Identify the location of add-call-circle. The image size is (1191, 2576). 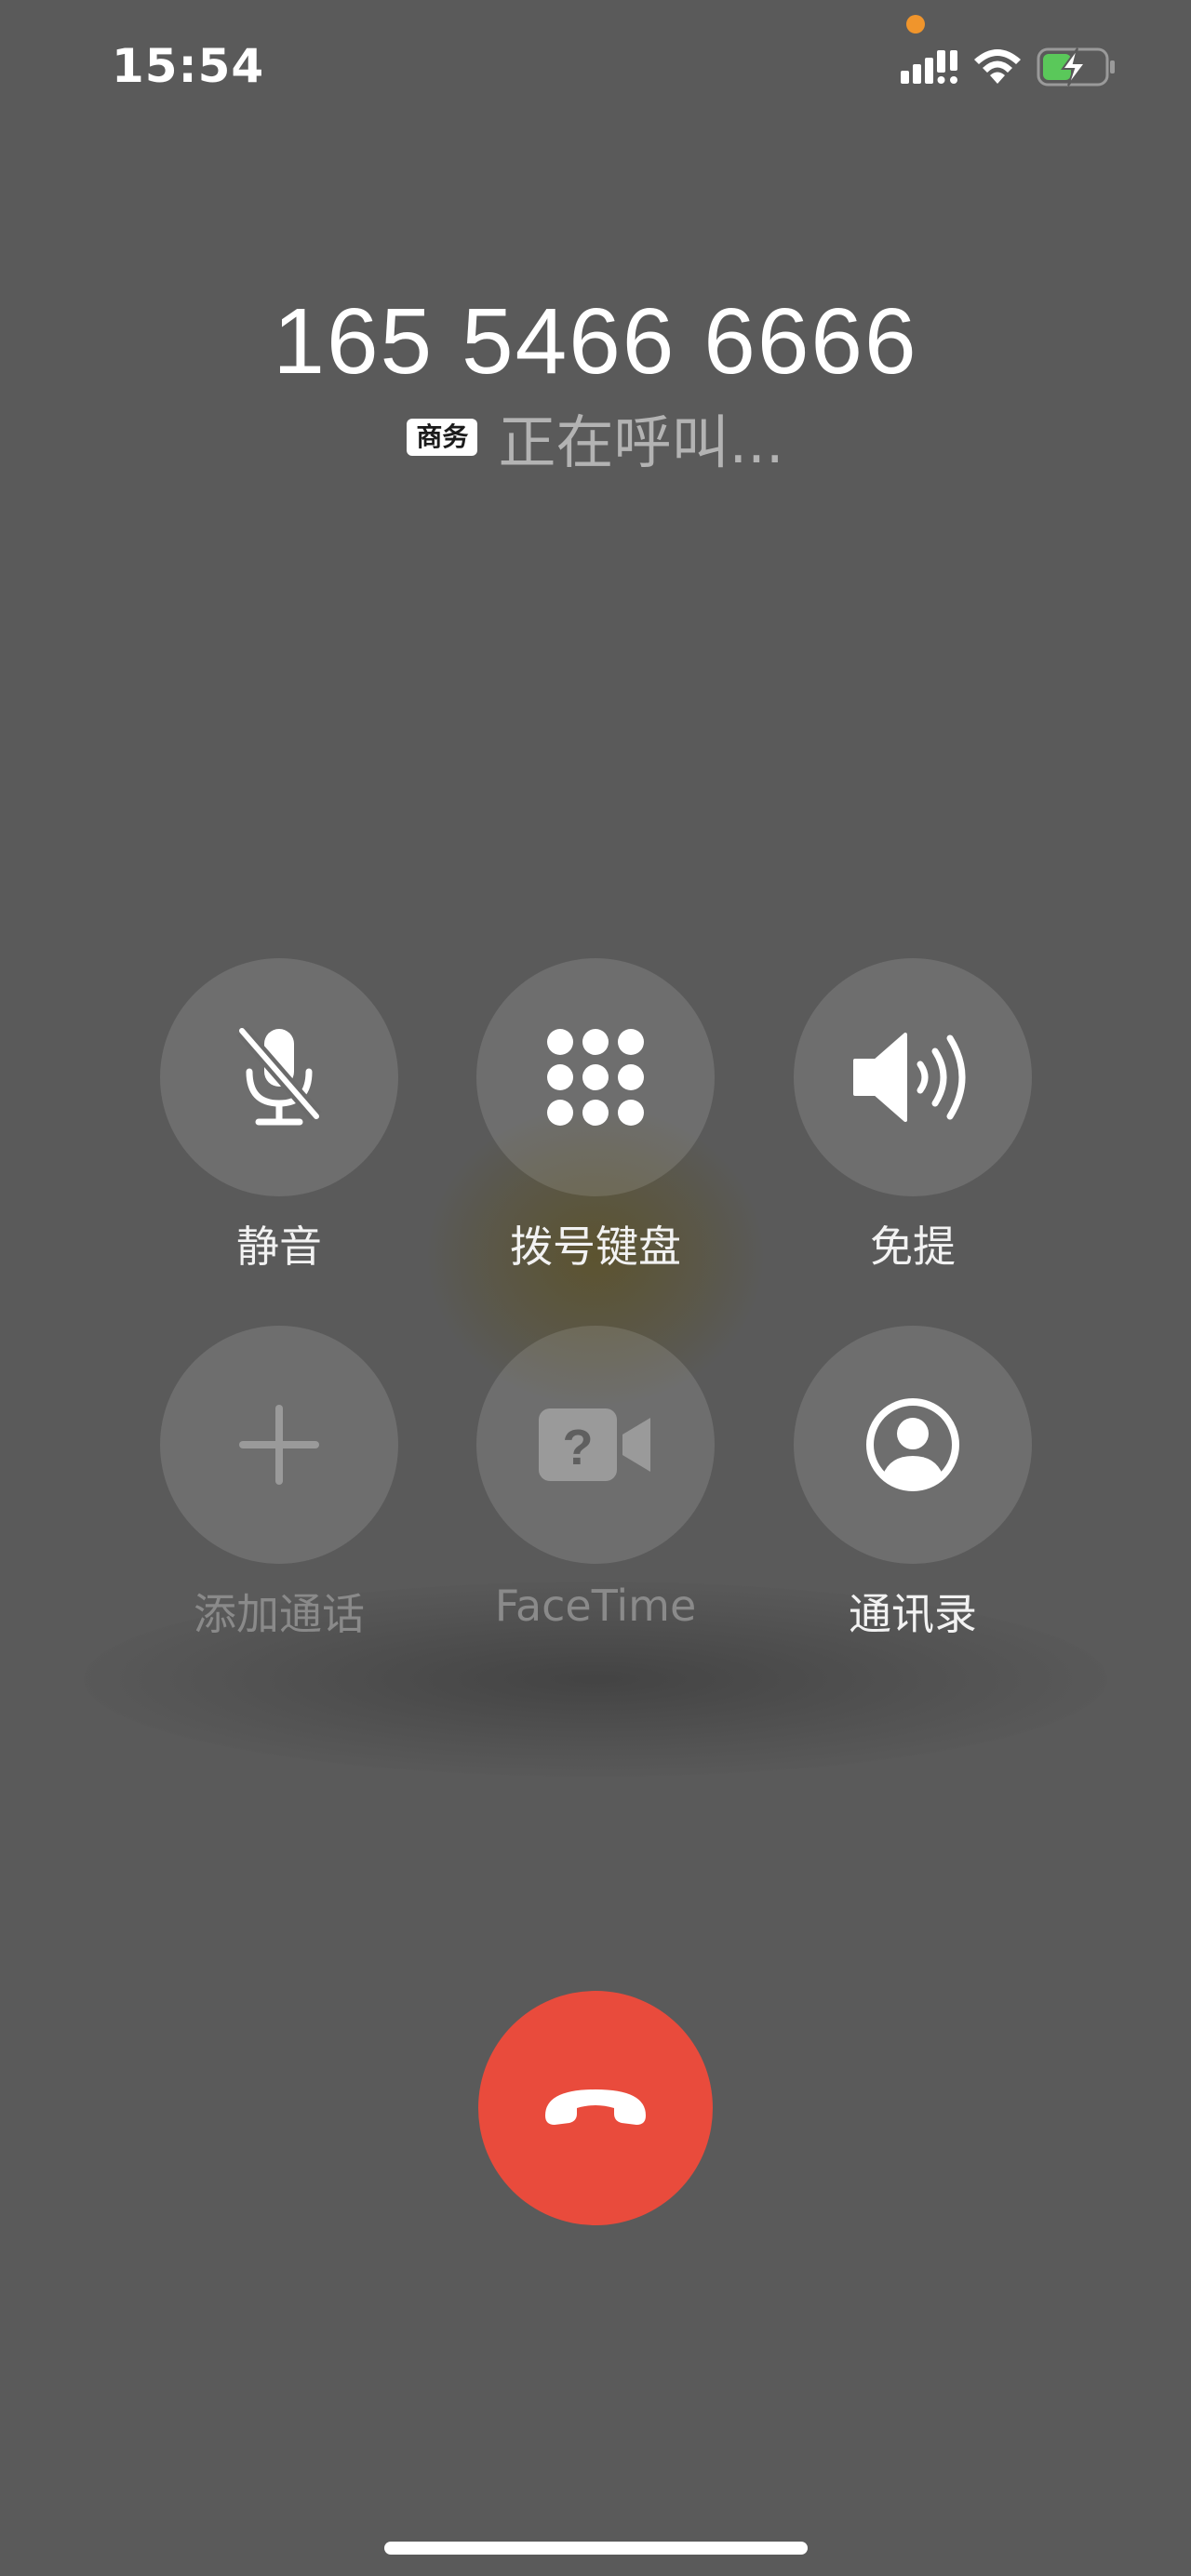
(279, 1445).